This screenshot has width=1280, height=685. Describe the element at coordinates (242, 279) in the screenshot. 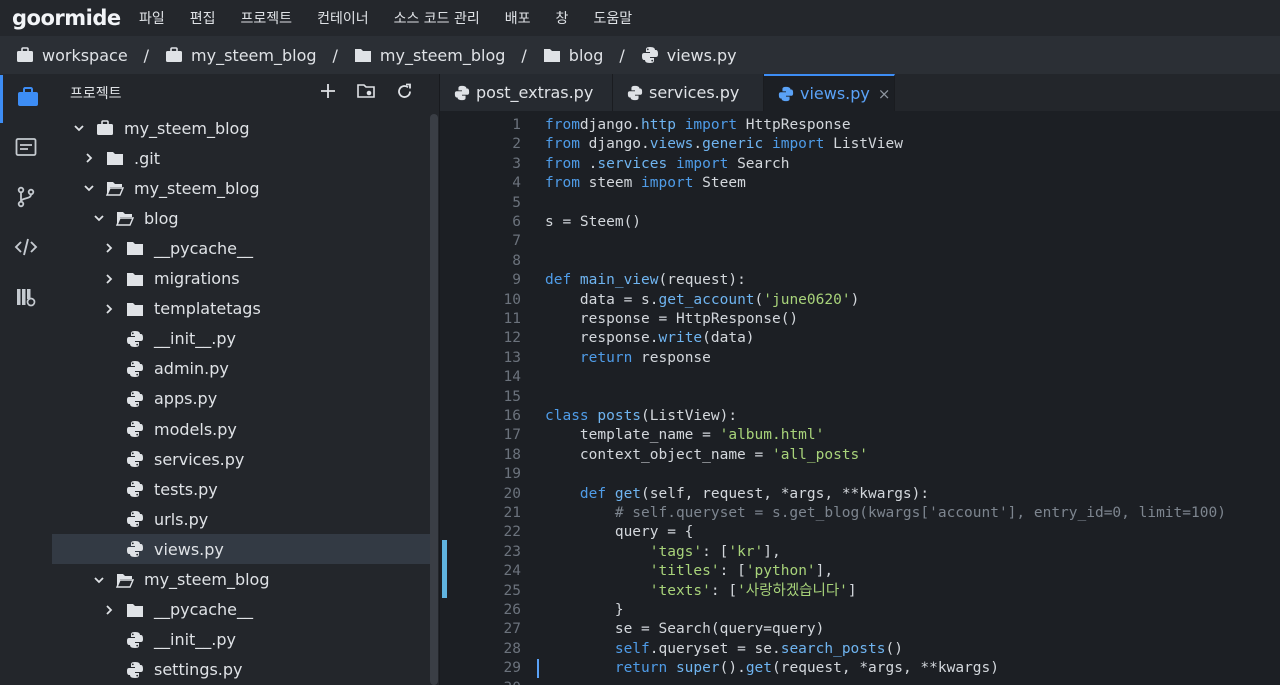

I see `folder-item: migrations` at that location.